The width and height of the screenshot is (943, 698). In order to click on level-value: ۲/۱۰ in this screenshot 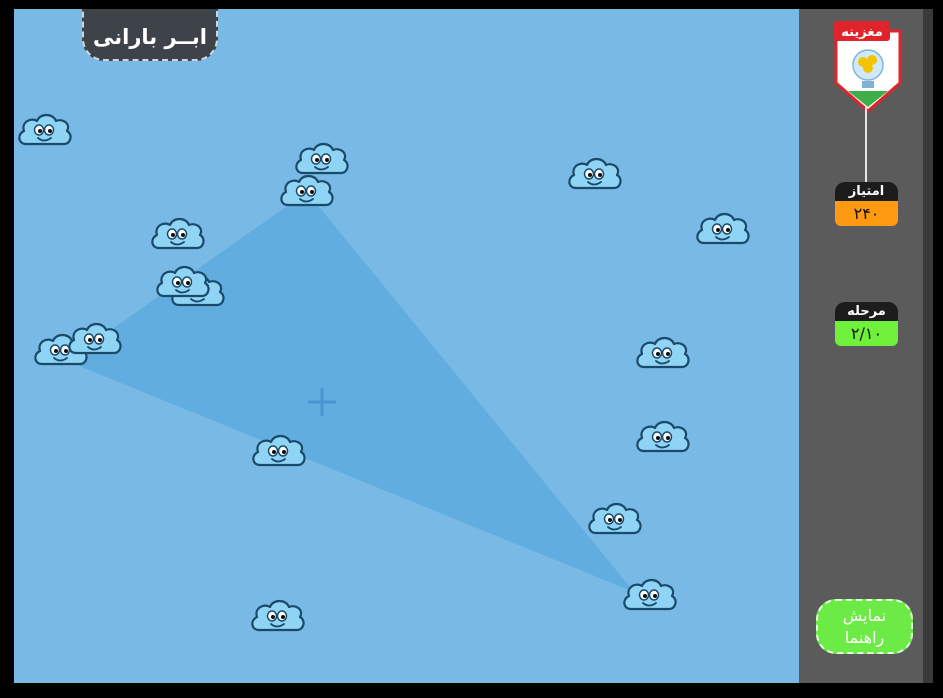, I will do `click(866, 333)`.